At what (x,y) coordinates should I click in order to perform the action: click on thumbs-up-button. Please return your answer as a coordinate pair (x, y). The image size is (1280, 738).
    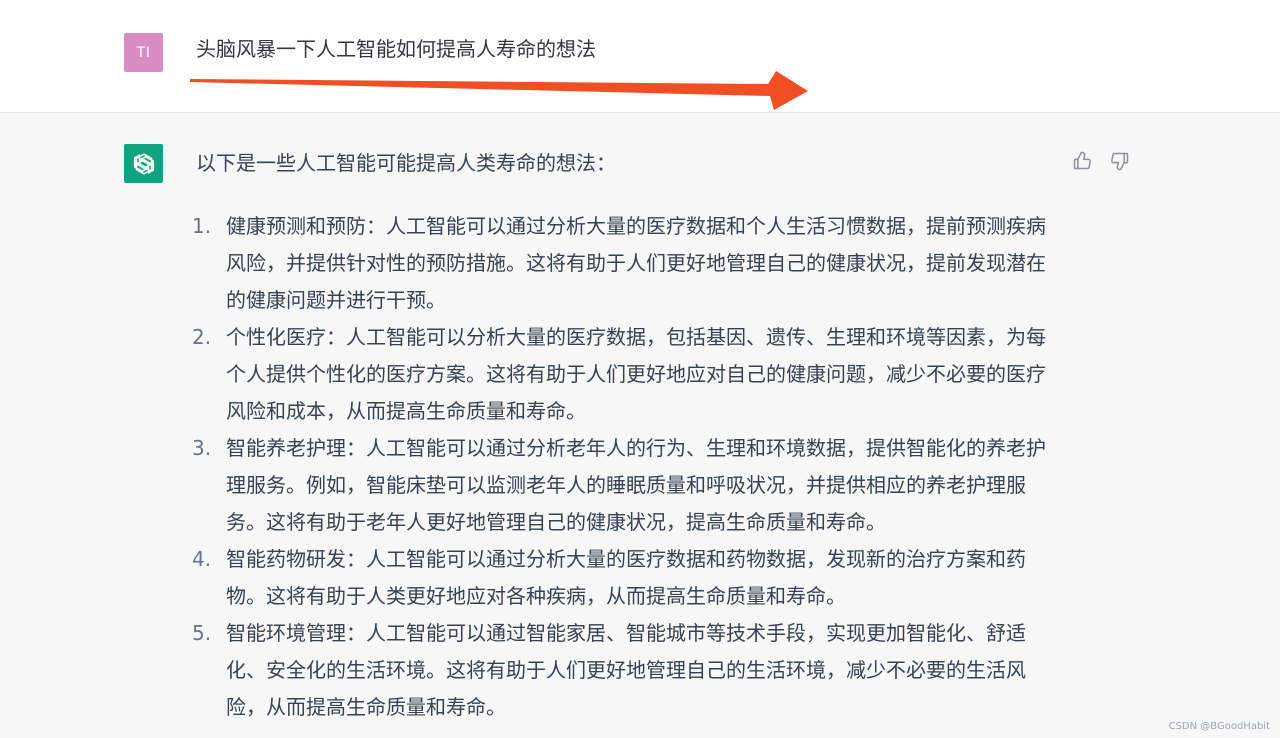
    Looking at the image, I should click on (1082, 161).